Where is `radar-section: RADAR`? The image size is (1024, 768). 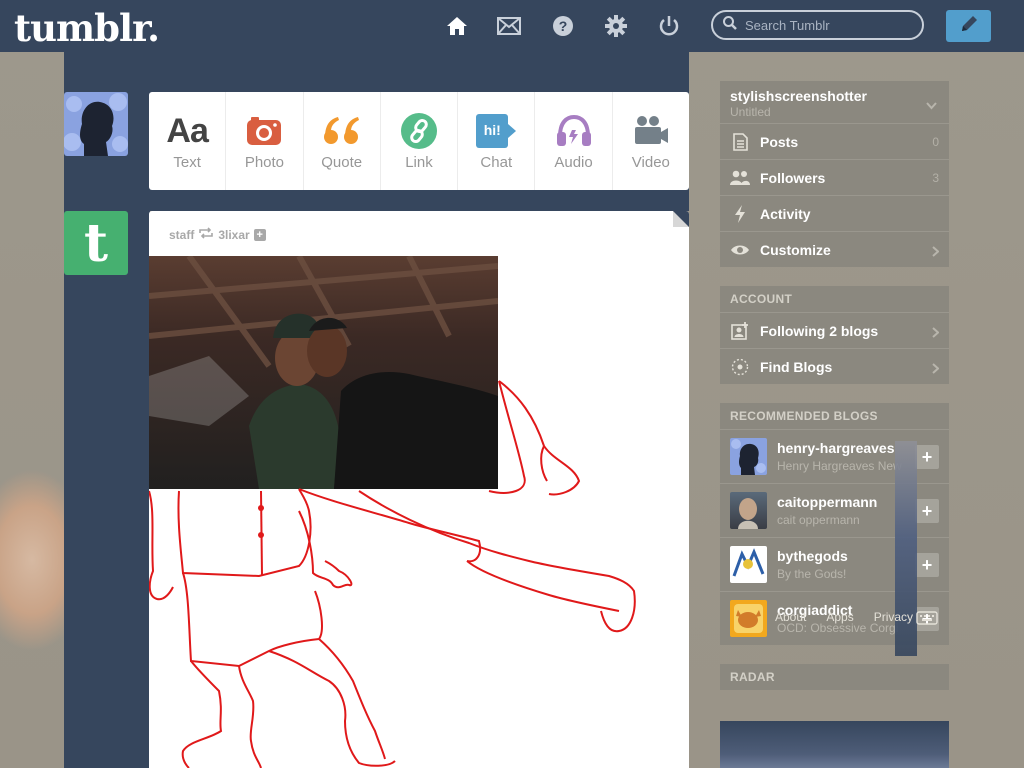 radar-section: RADAR is located at coordinates (834, 677).